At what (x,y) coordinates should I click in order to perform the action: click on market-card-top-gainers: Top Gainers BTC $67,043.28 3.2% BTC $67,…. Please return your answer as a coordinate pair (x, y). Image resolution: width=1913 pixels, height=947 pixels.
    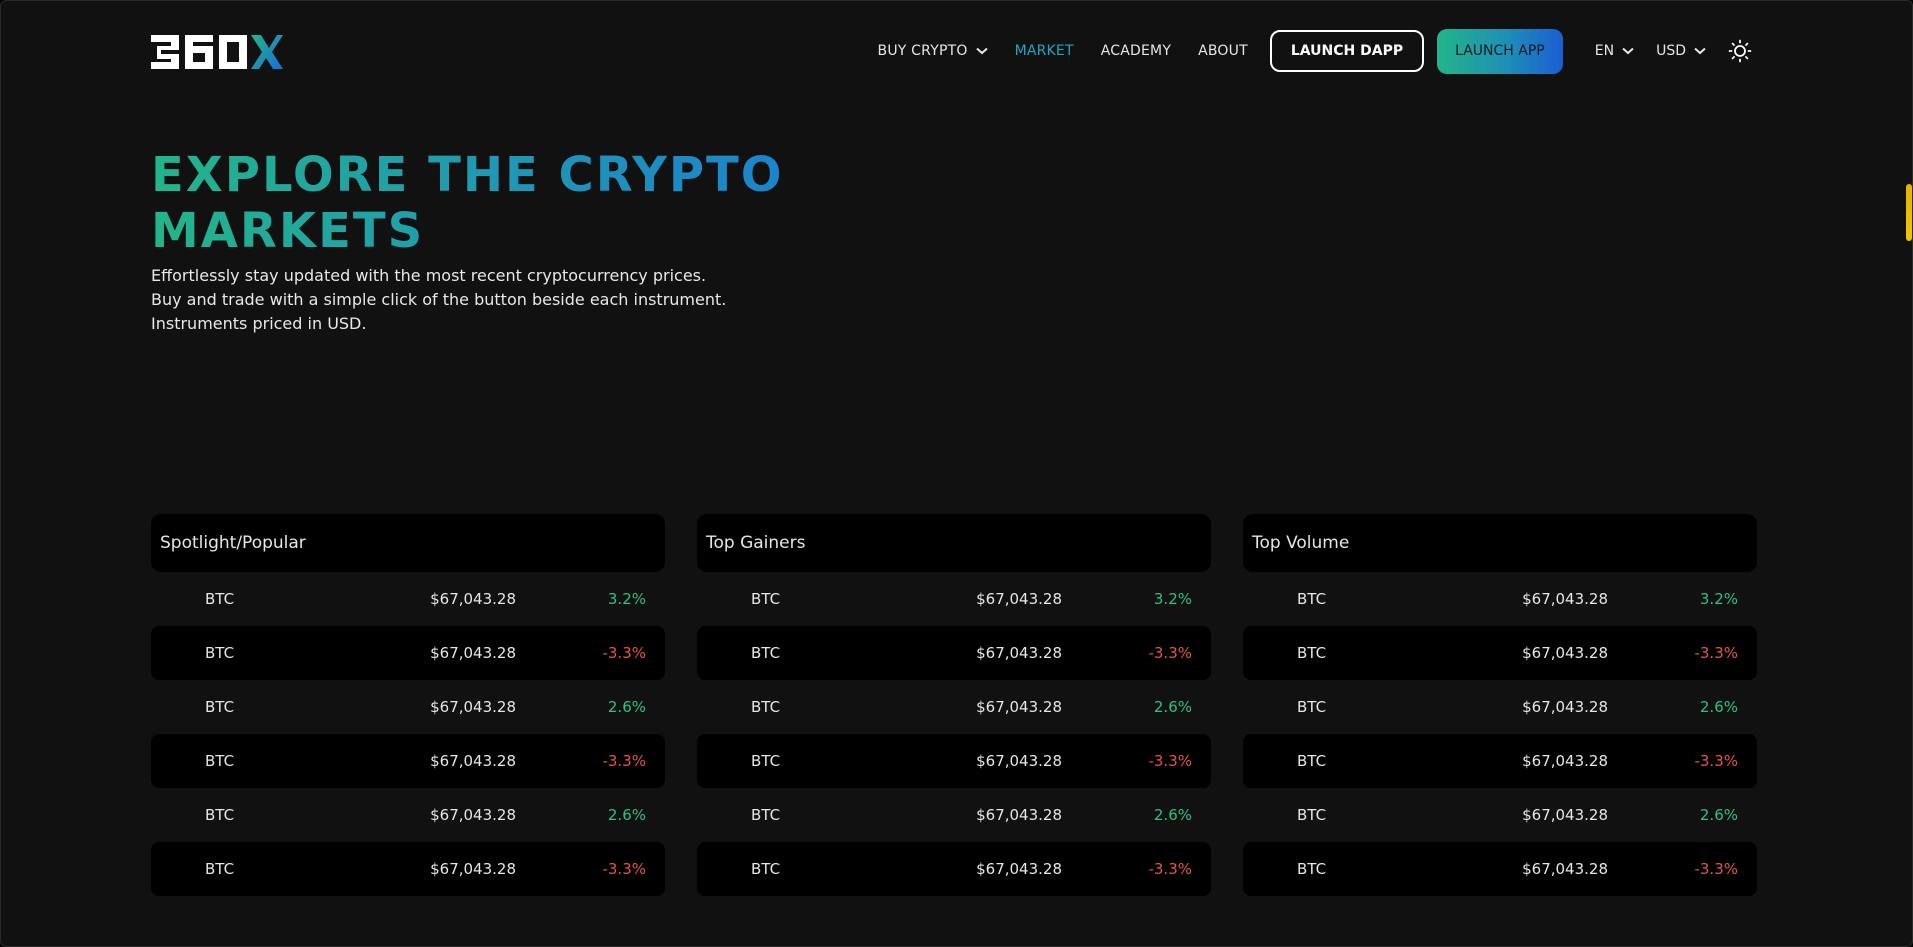
    Looking at the image, I should click on (954, 705).